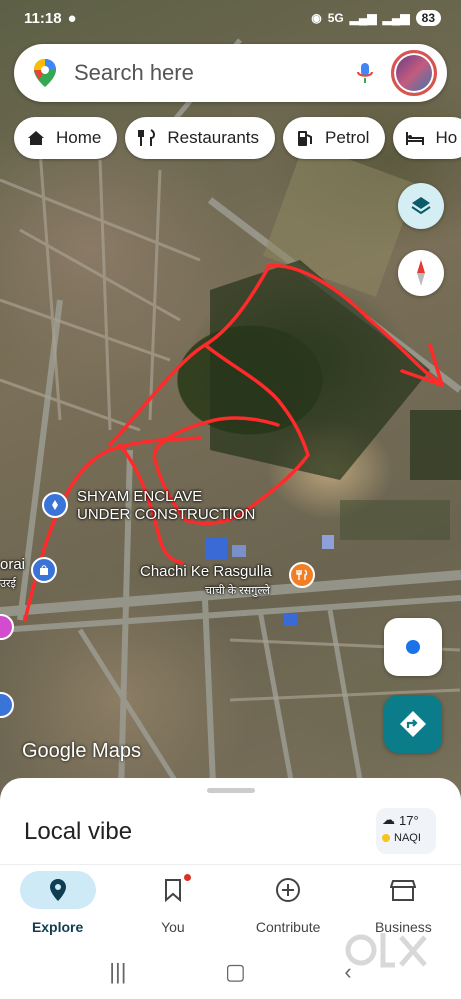  What do you see at coordinates (206, 572) in the screenshot?
I see `chachi-label: Chachi Ke Rasgulla` at bounding box center [206, 572].